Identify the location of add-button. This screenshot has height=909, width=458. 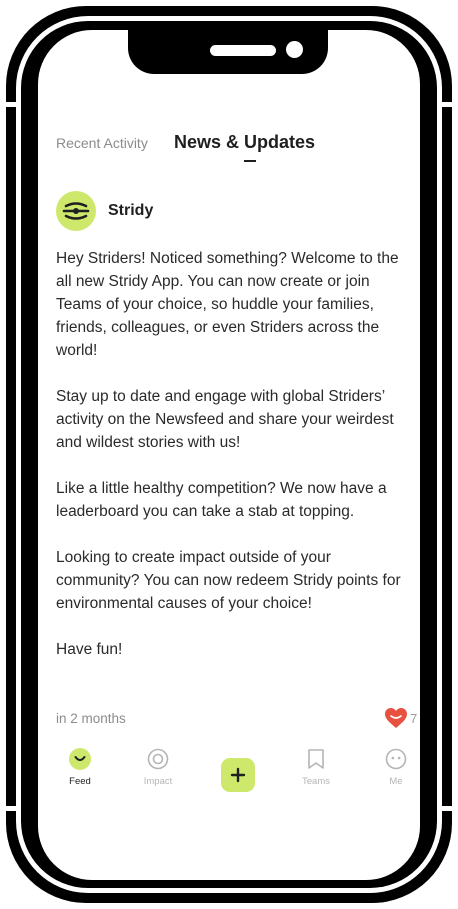
(238, 775).